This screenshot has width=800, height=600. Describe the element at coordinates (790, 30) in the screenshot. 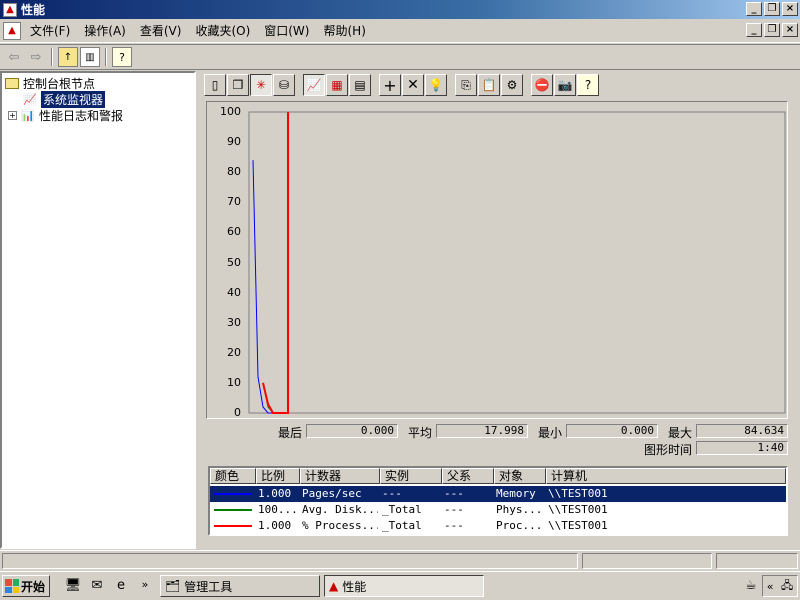

I see `child-close-button: ×` at that location.